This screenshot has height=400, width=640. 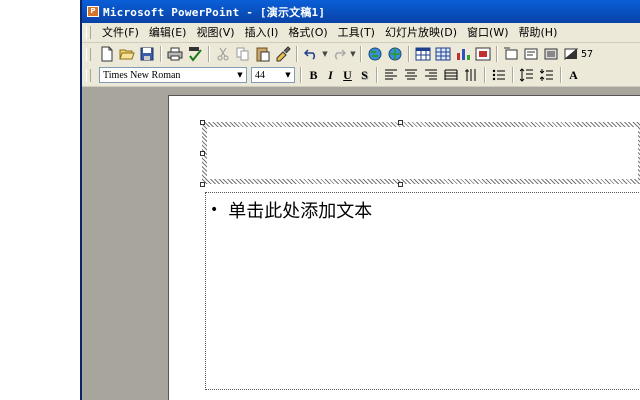 I want to click on redo-button, so click(x=339, y=54).